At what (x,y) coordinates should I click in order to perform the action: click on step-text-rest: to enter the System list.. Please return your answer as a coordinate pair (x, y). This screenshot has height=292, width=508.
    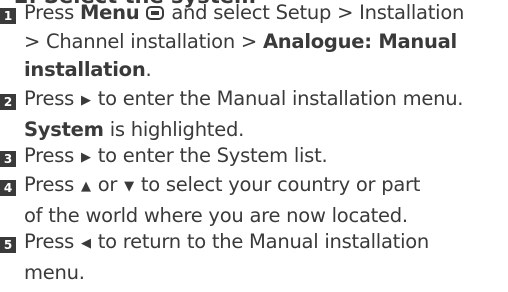
    Looking at the image, I should click on (212, 155).